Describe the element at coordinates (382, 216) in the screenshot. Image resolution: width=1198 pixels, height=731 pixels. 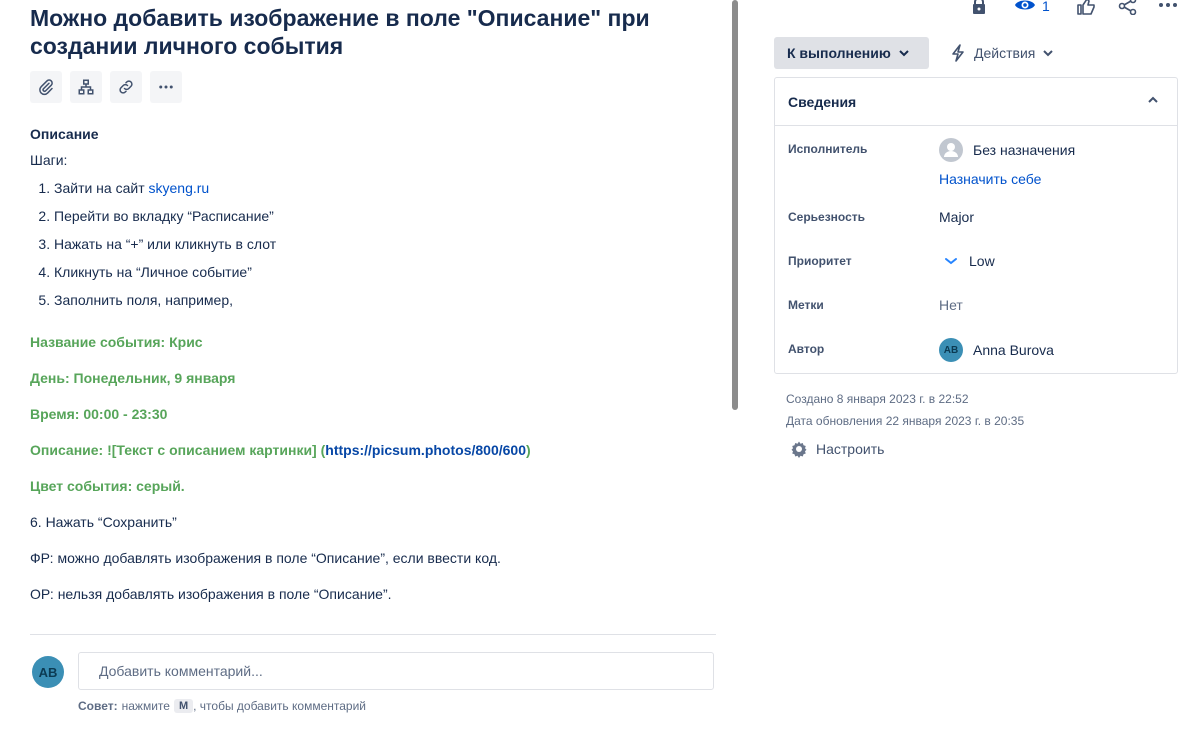
I see `list-item: Перейти во вкладку “Расписание”` at that location.